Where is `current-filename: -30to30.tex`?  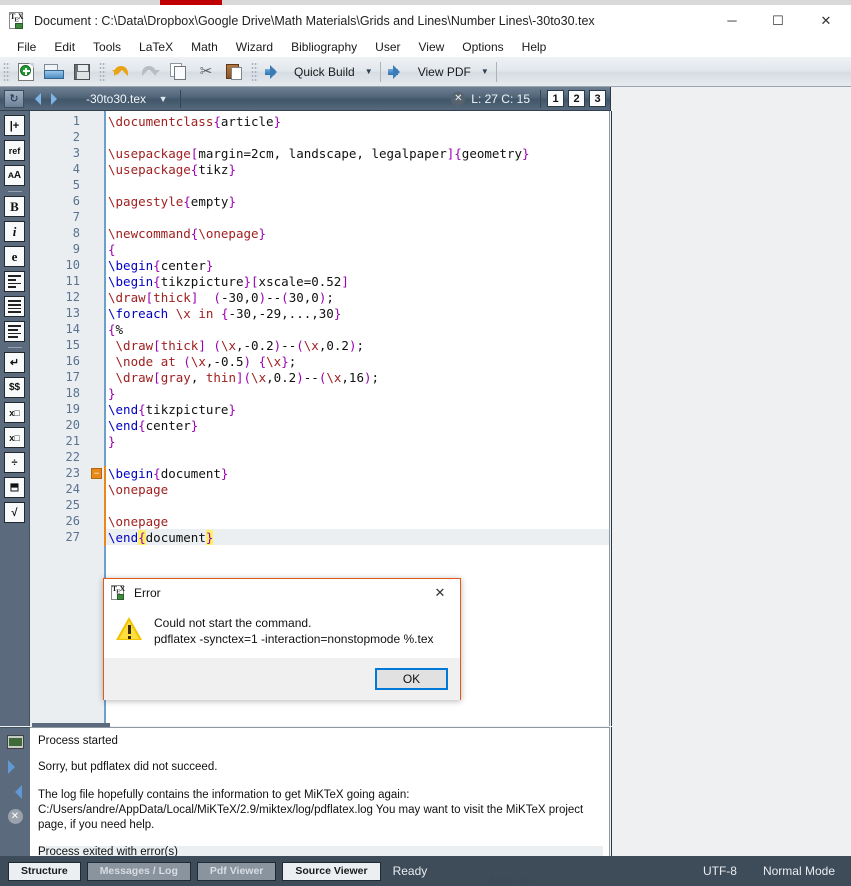 current-filename: -30to30.tex is located at coordinates (116, 99).